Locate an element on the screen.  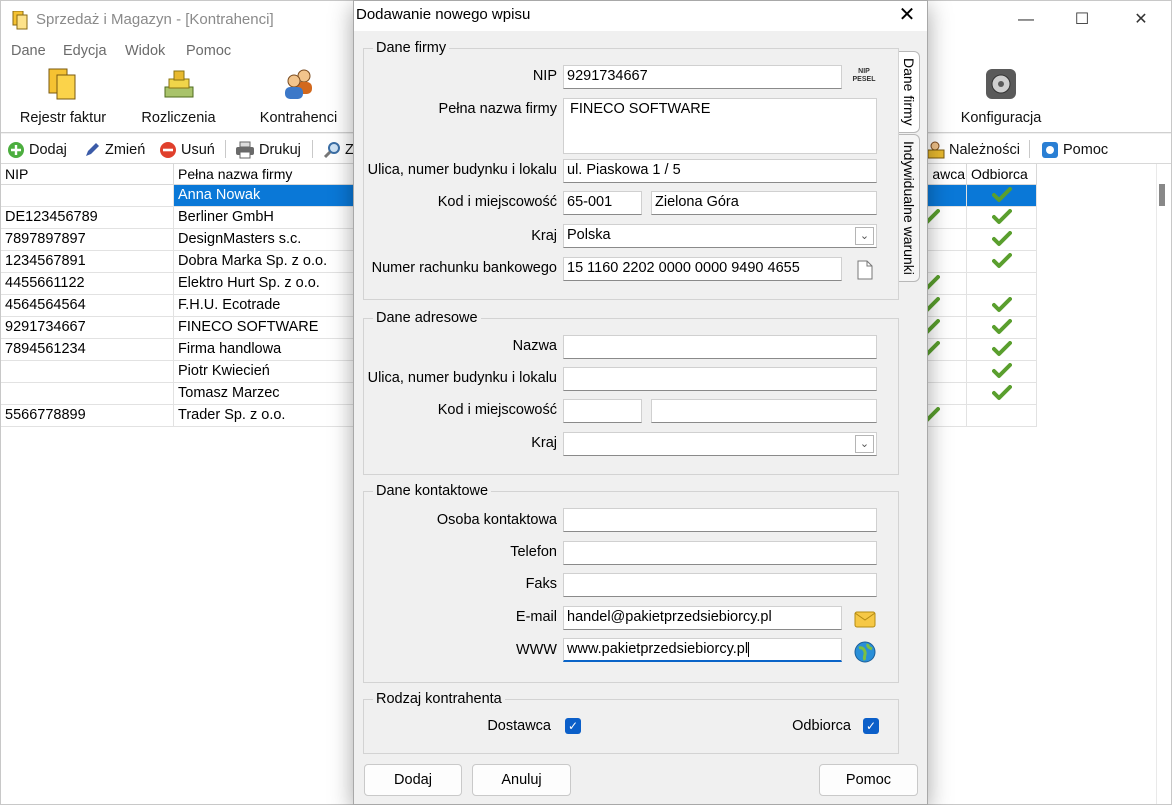
postcode-field: 65-001 is located at coordinates (602, 203).